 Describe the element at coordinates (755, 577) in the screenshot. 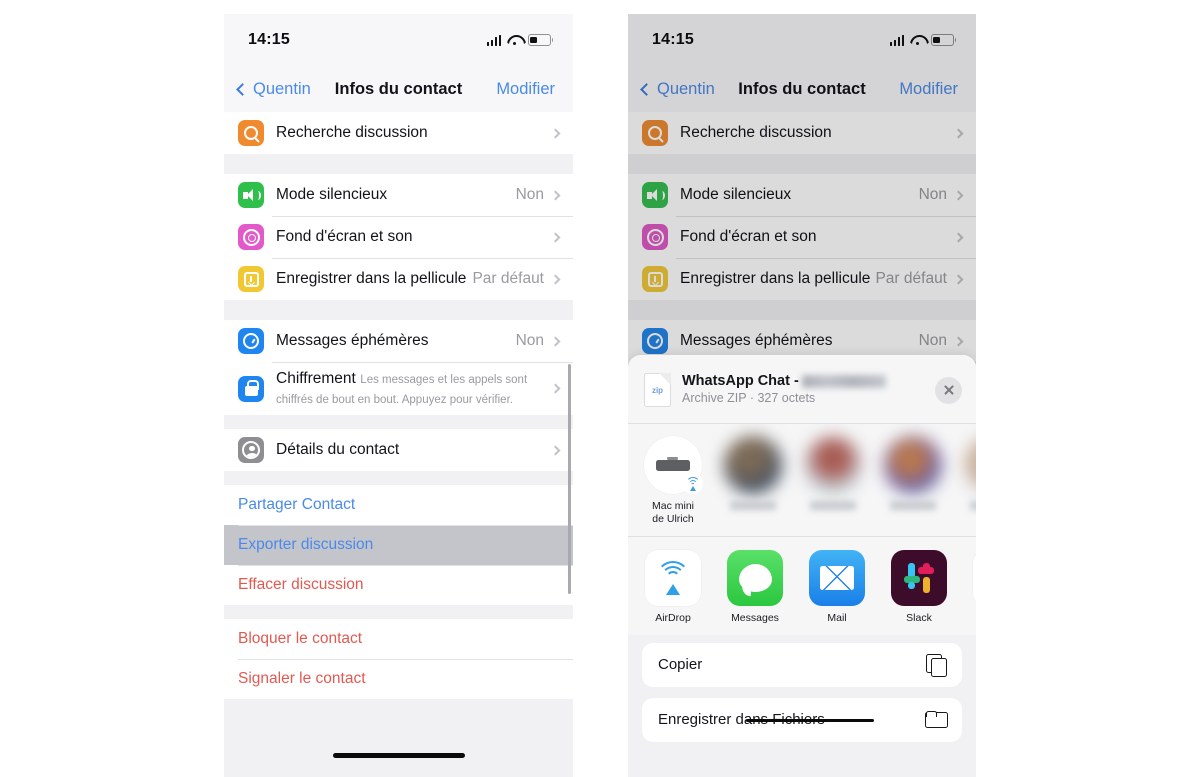

I see `messages-icon` at that location.